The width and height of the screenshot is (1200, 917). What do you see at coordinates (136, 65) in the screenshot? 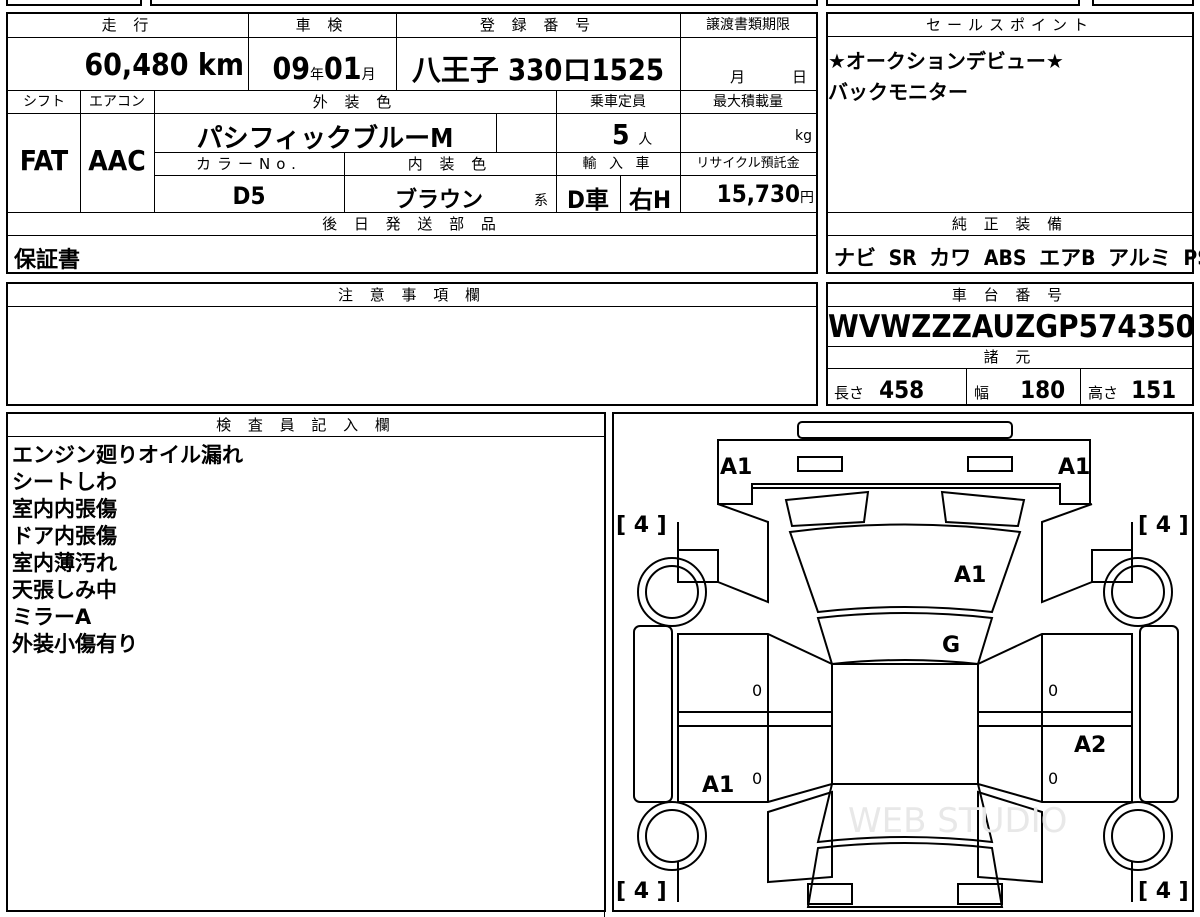
I see `mileage-number: 60,480` at bounding box center [136, 65].